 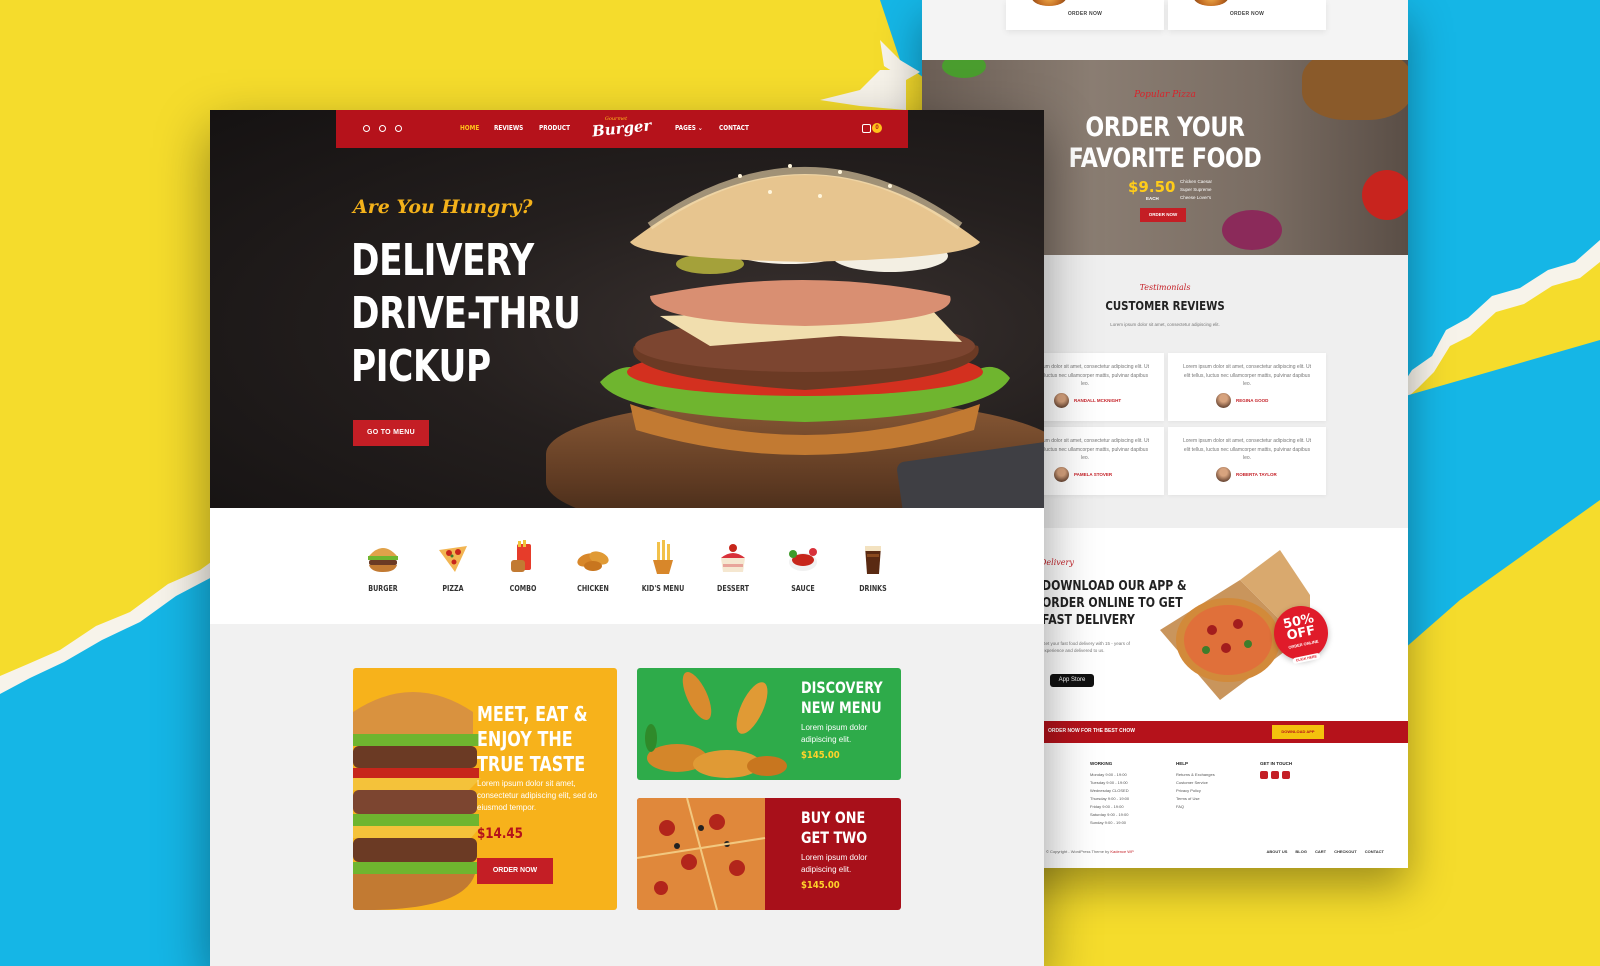 I want to click on category-dessert: DESSERT, so click(x=733, y=565).